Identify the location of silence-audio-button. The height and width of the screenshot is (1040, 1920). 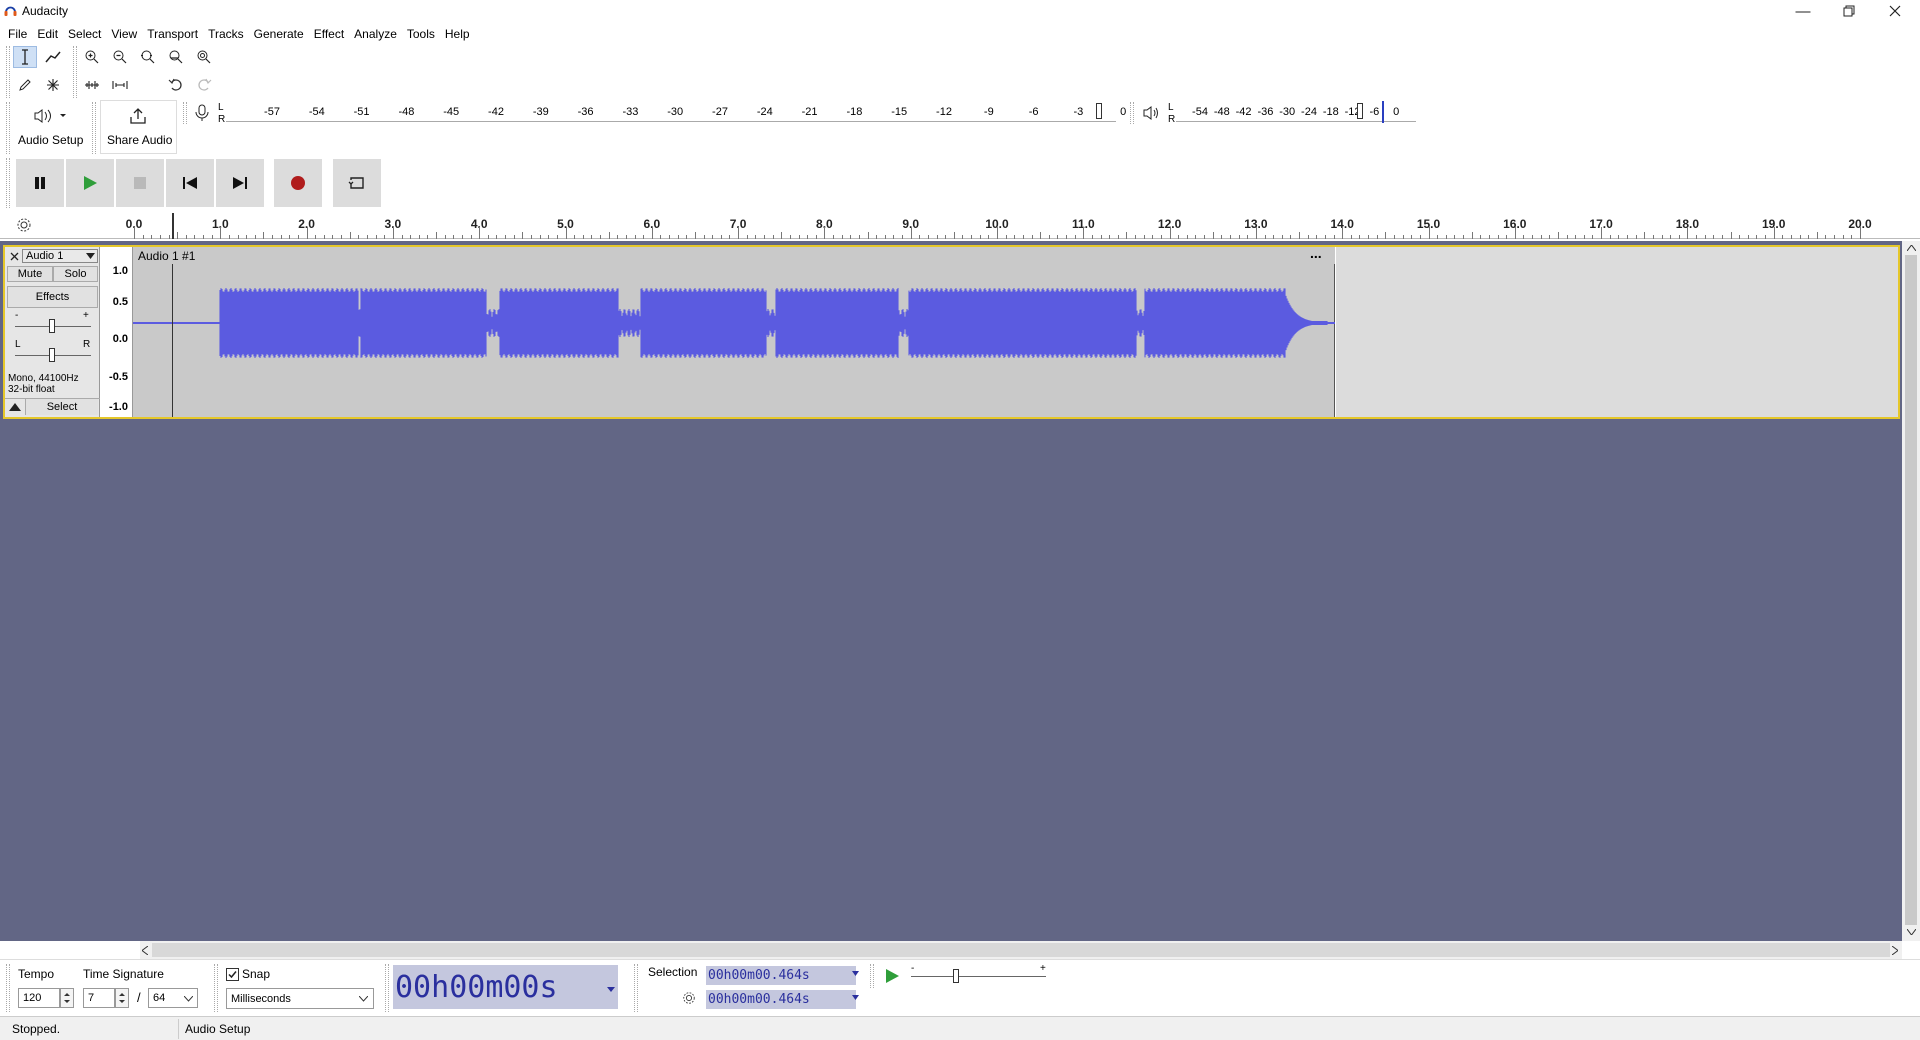
(120, 85).